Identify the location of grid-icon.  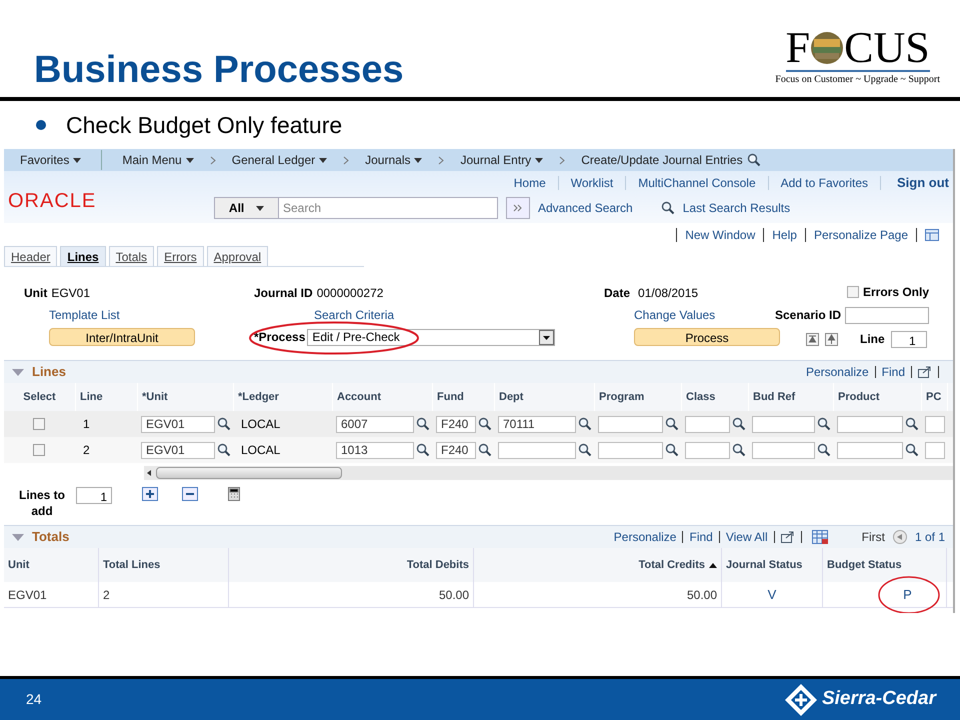
(932, 235).